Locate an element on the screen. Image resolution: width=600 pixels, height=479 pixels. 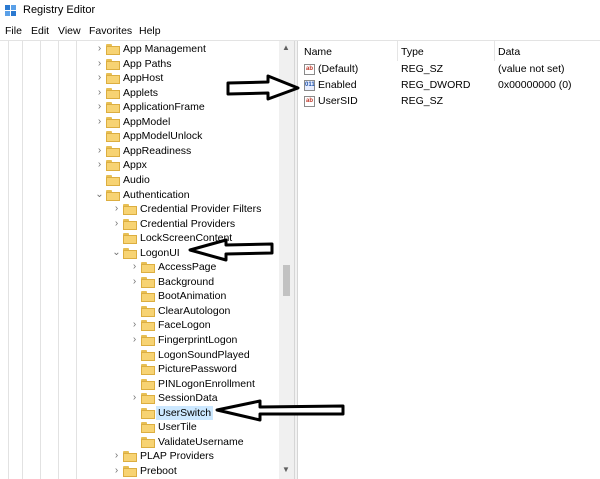
tree-item: › AppHost is located at coordinates (139, 78).